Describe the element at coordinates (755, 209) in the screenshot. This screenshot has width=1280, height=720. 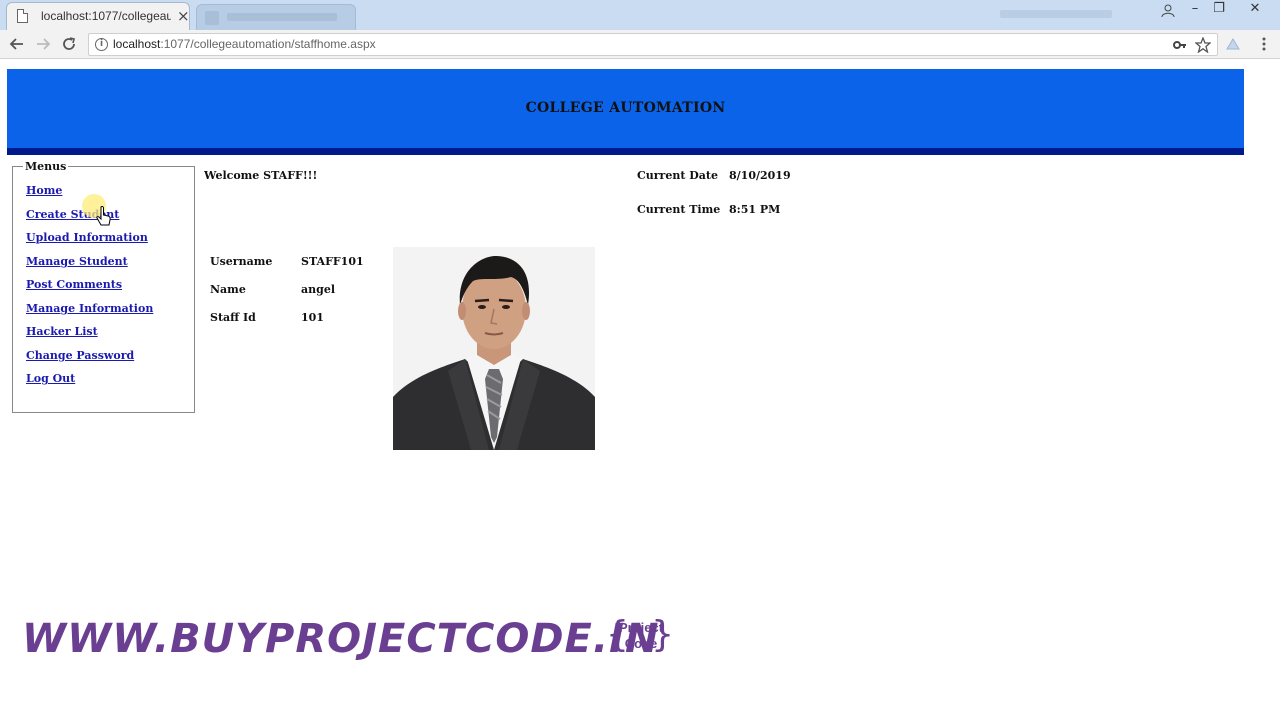
I see `current-time-value: 8:51 PM` at that location.